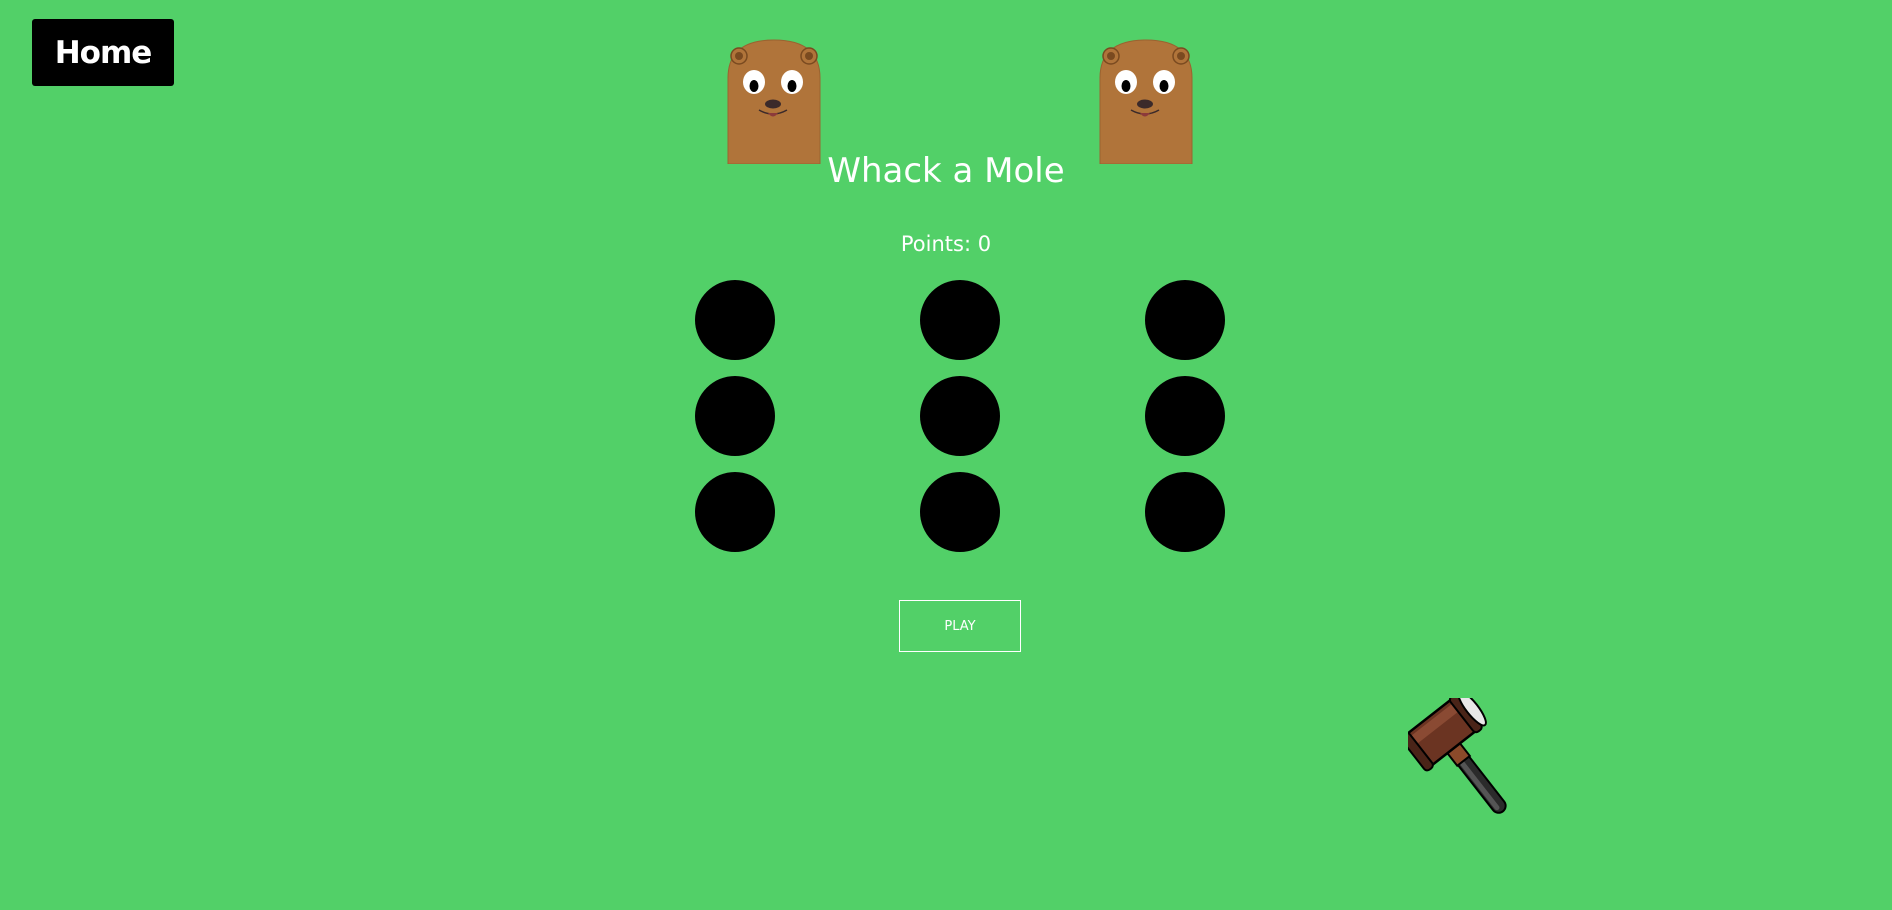 The width and height of the screenshot is (1892, 910). What do you see at coordinates (946, 171) in the screenshot?
I see `game-title: Whack a Mole` at bounding box center [946, 171].